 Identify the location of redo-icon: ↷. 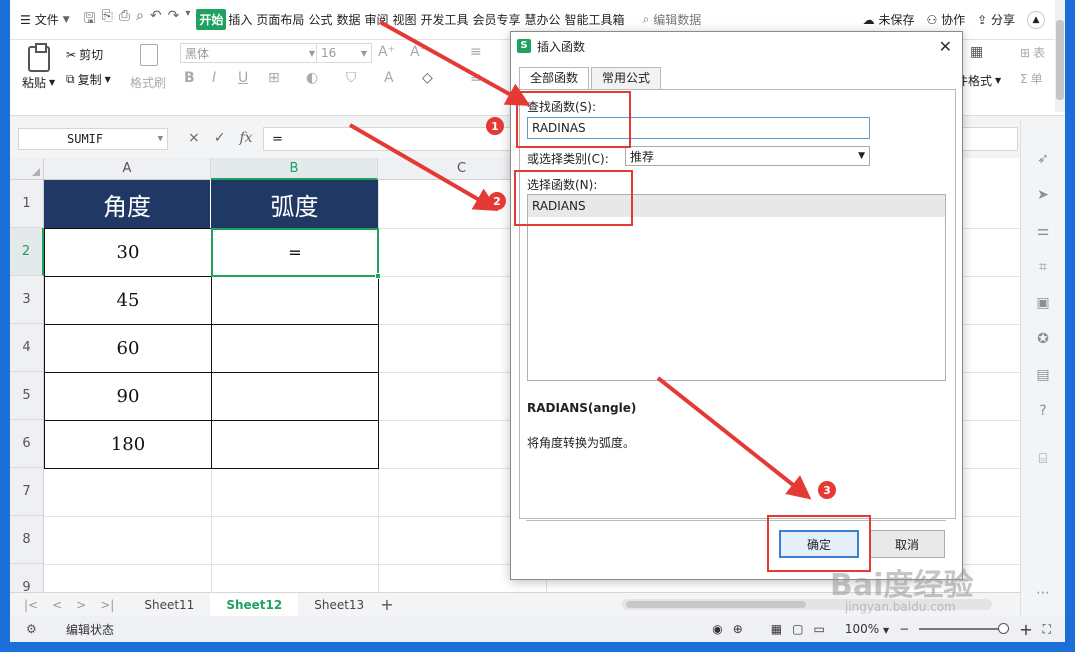
(174, 20).